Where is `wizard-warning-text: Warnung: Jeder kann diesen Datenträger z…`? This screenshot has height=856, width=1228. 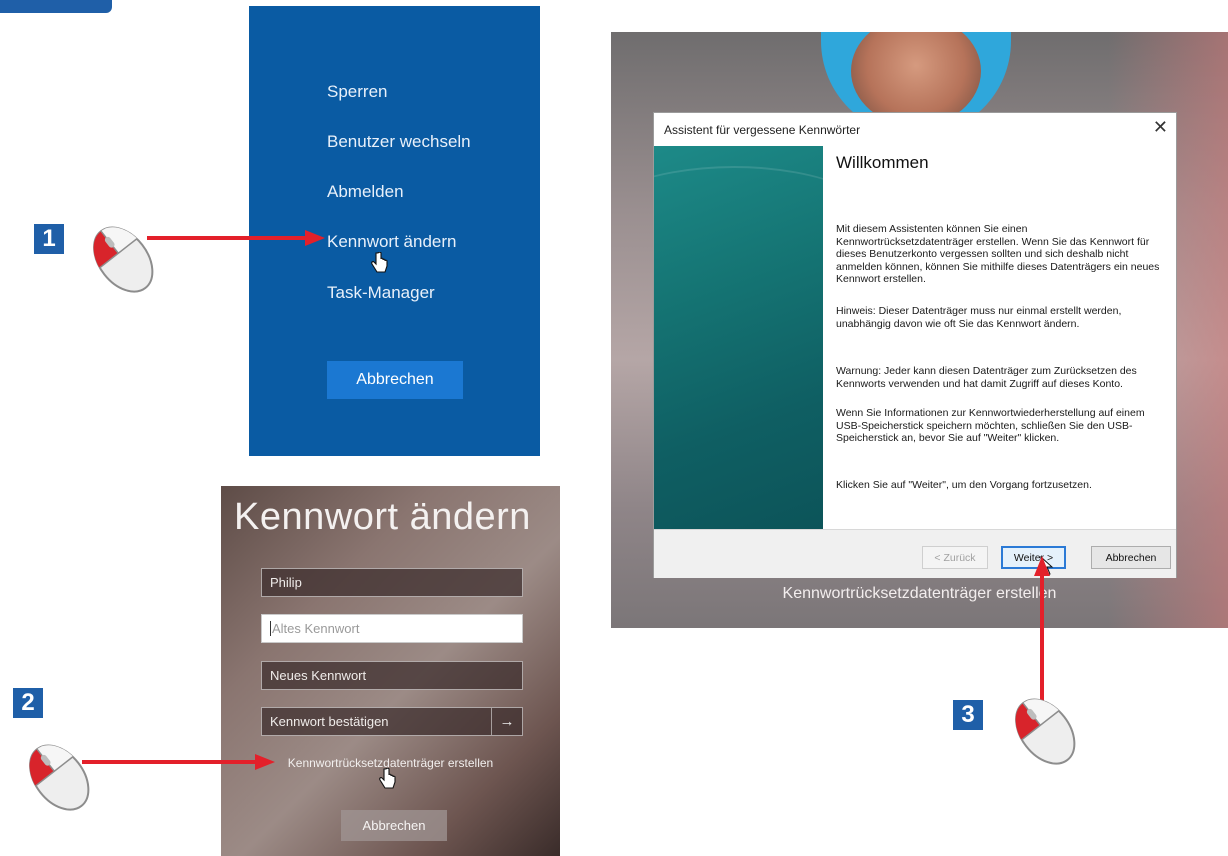
wizard-warning-text: Warnung: Jeder kann diesen Datenträger z… is located at coordinates (986, 377).